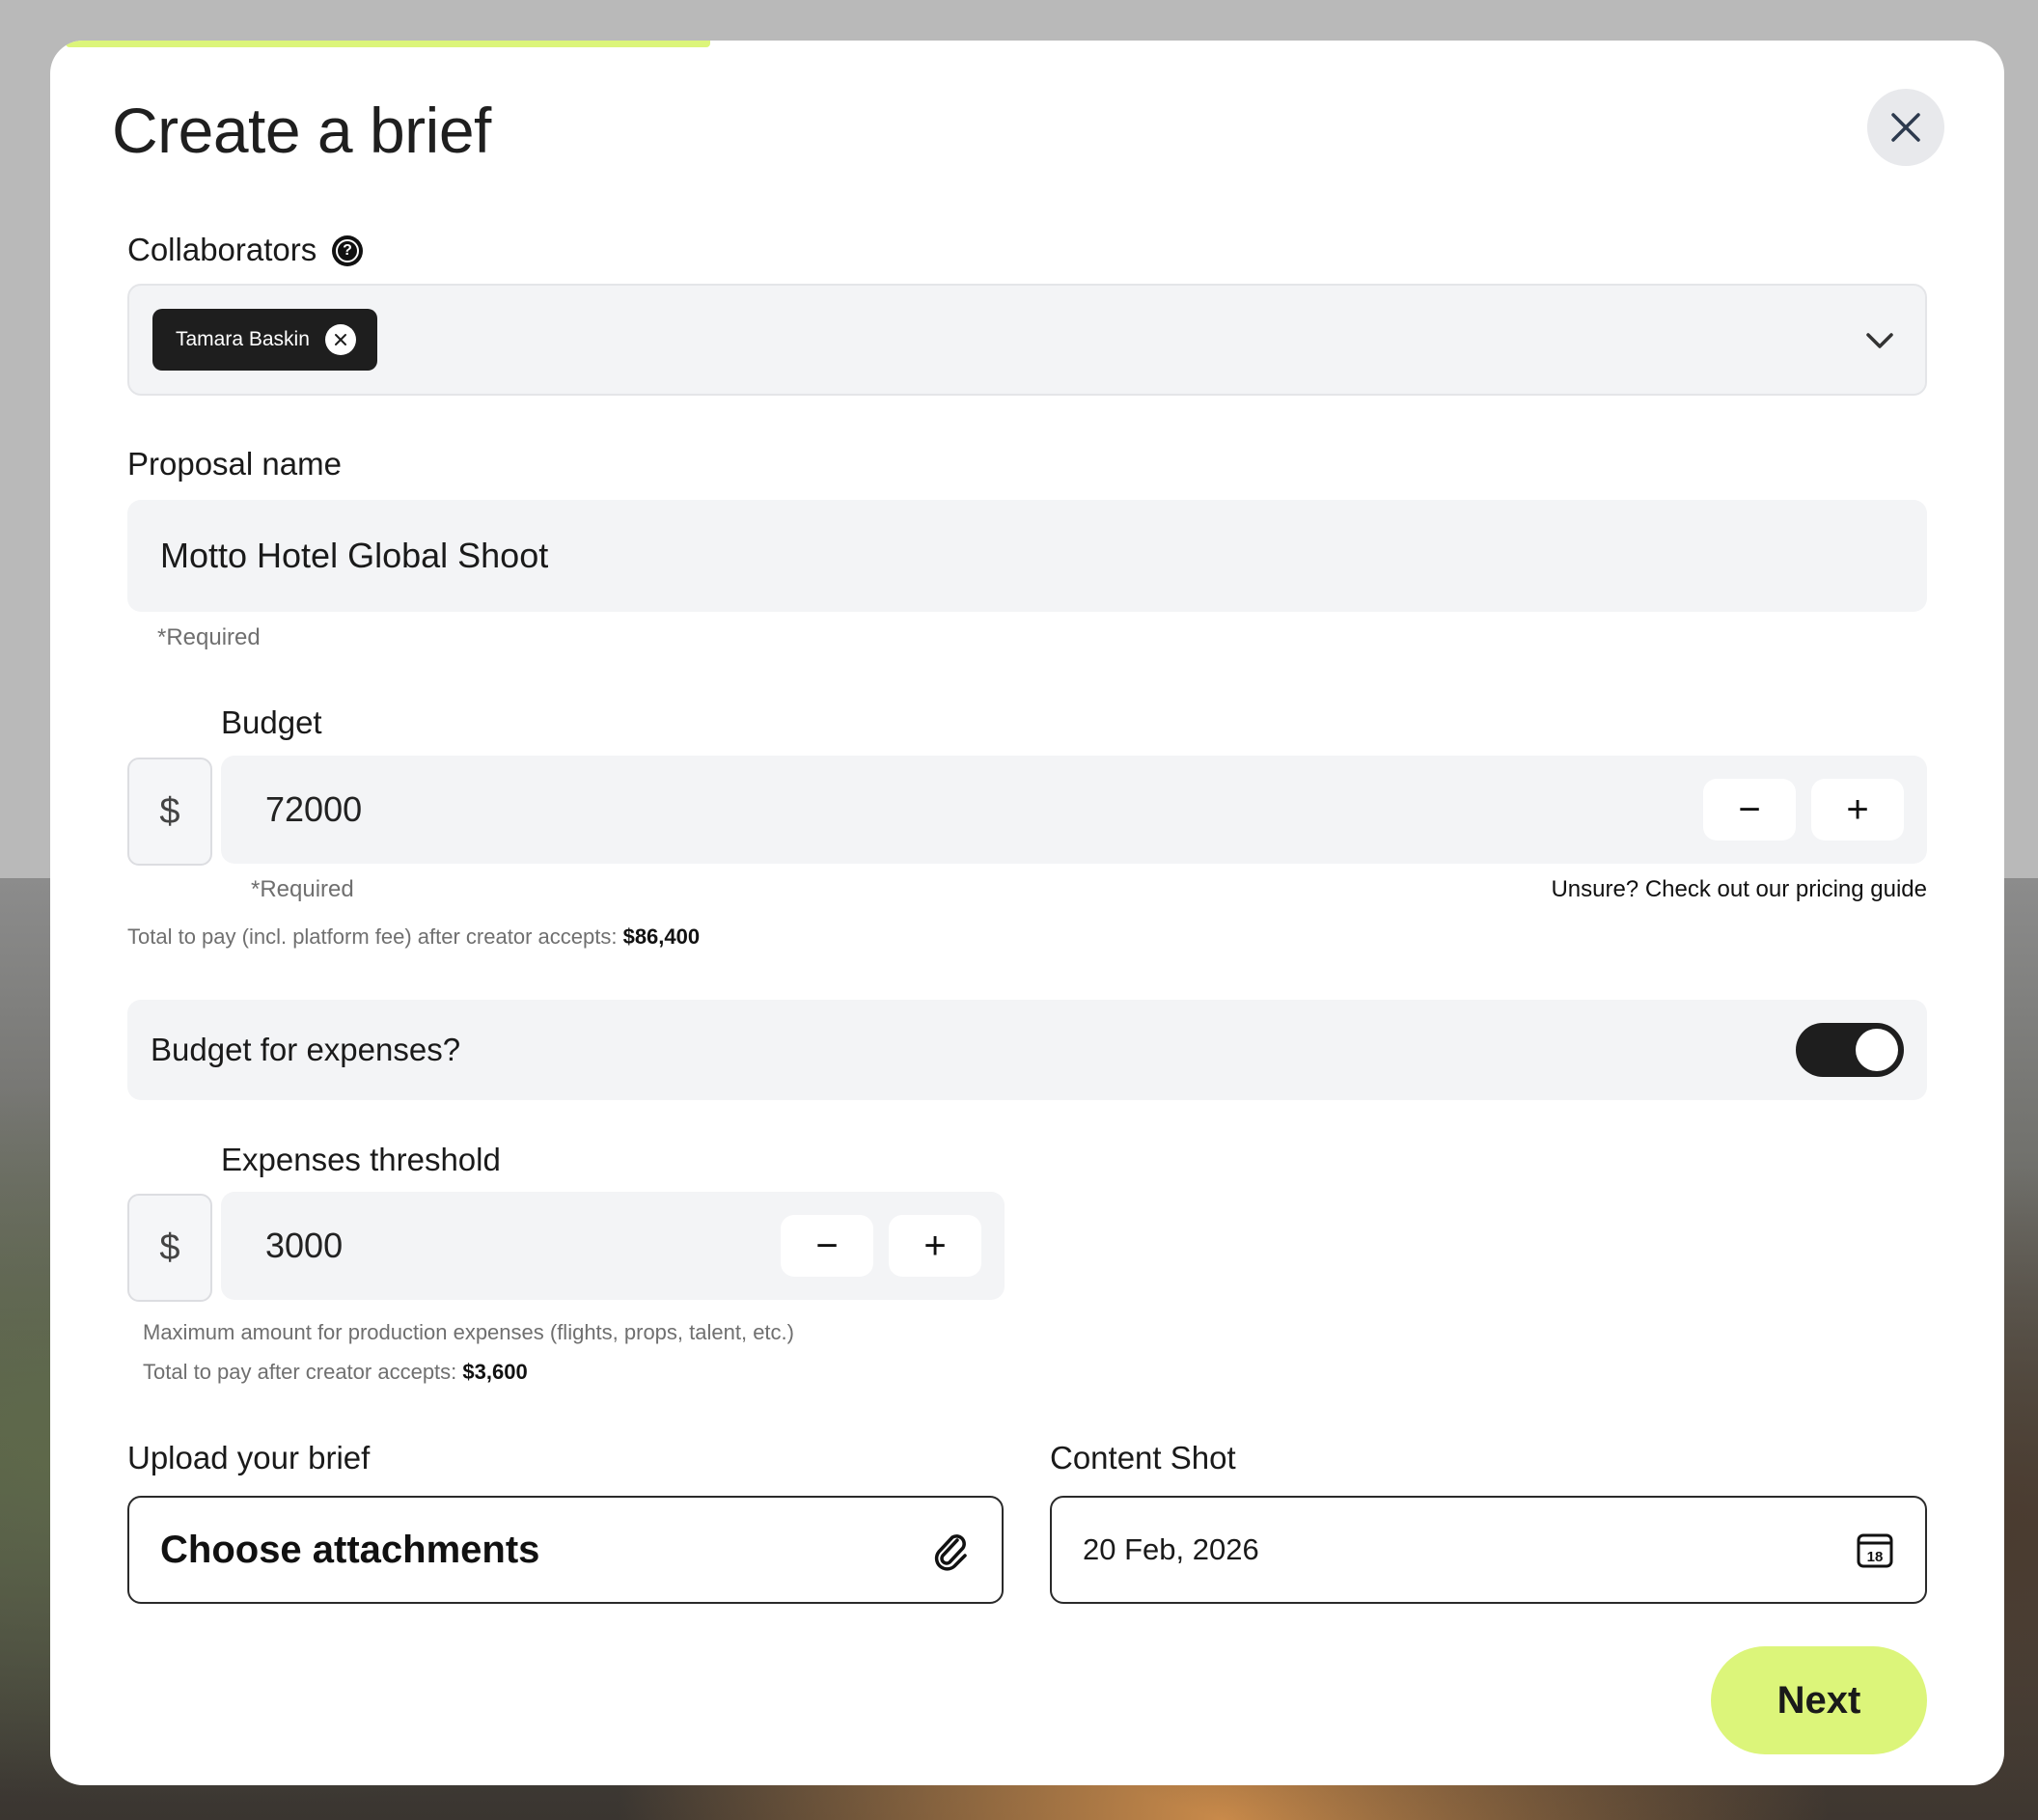 The height and width of the screenshot is (1820, 2038). I want to click on remove-chip-button, so click(340, 339).